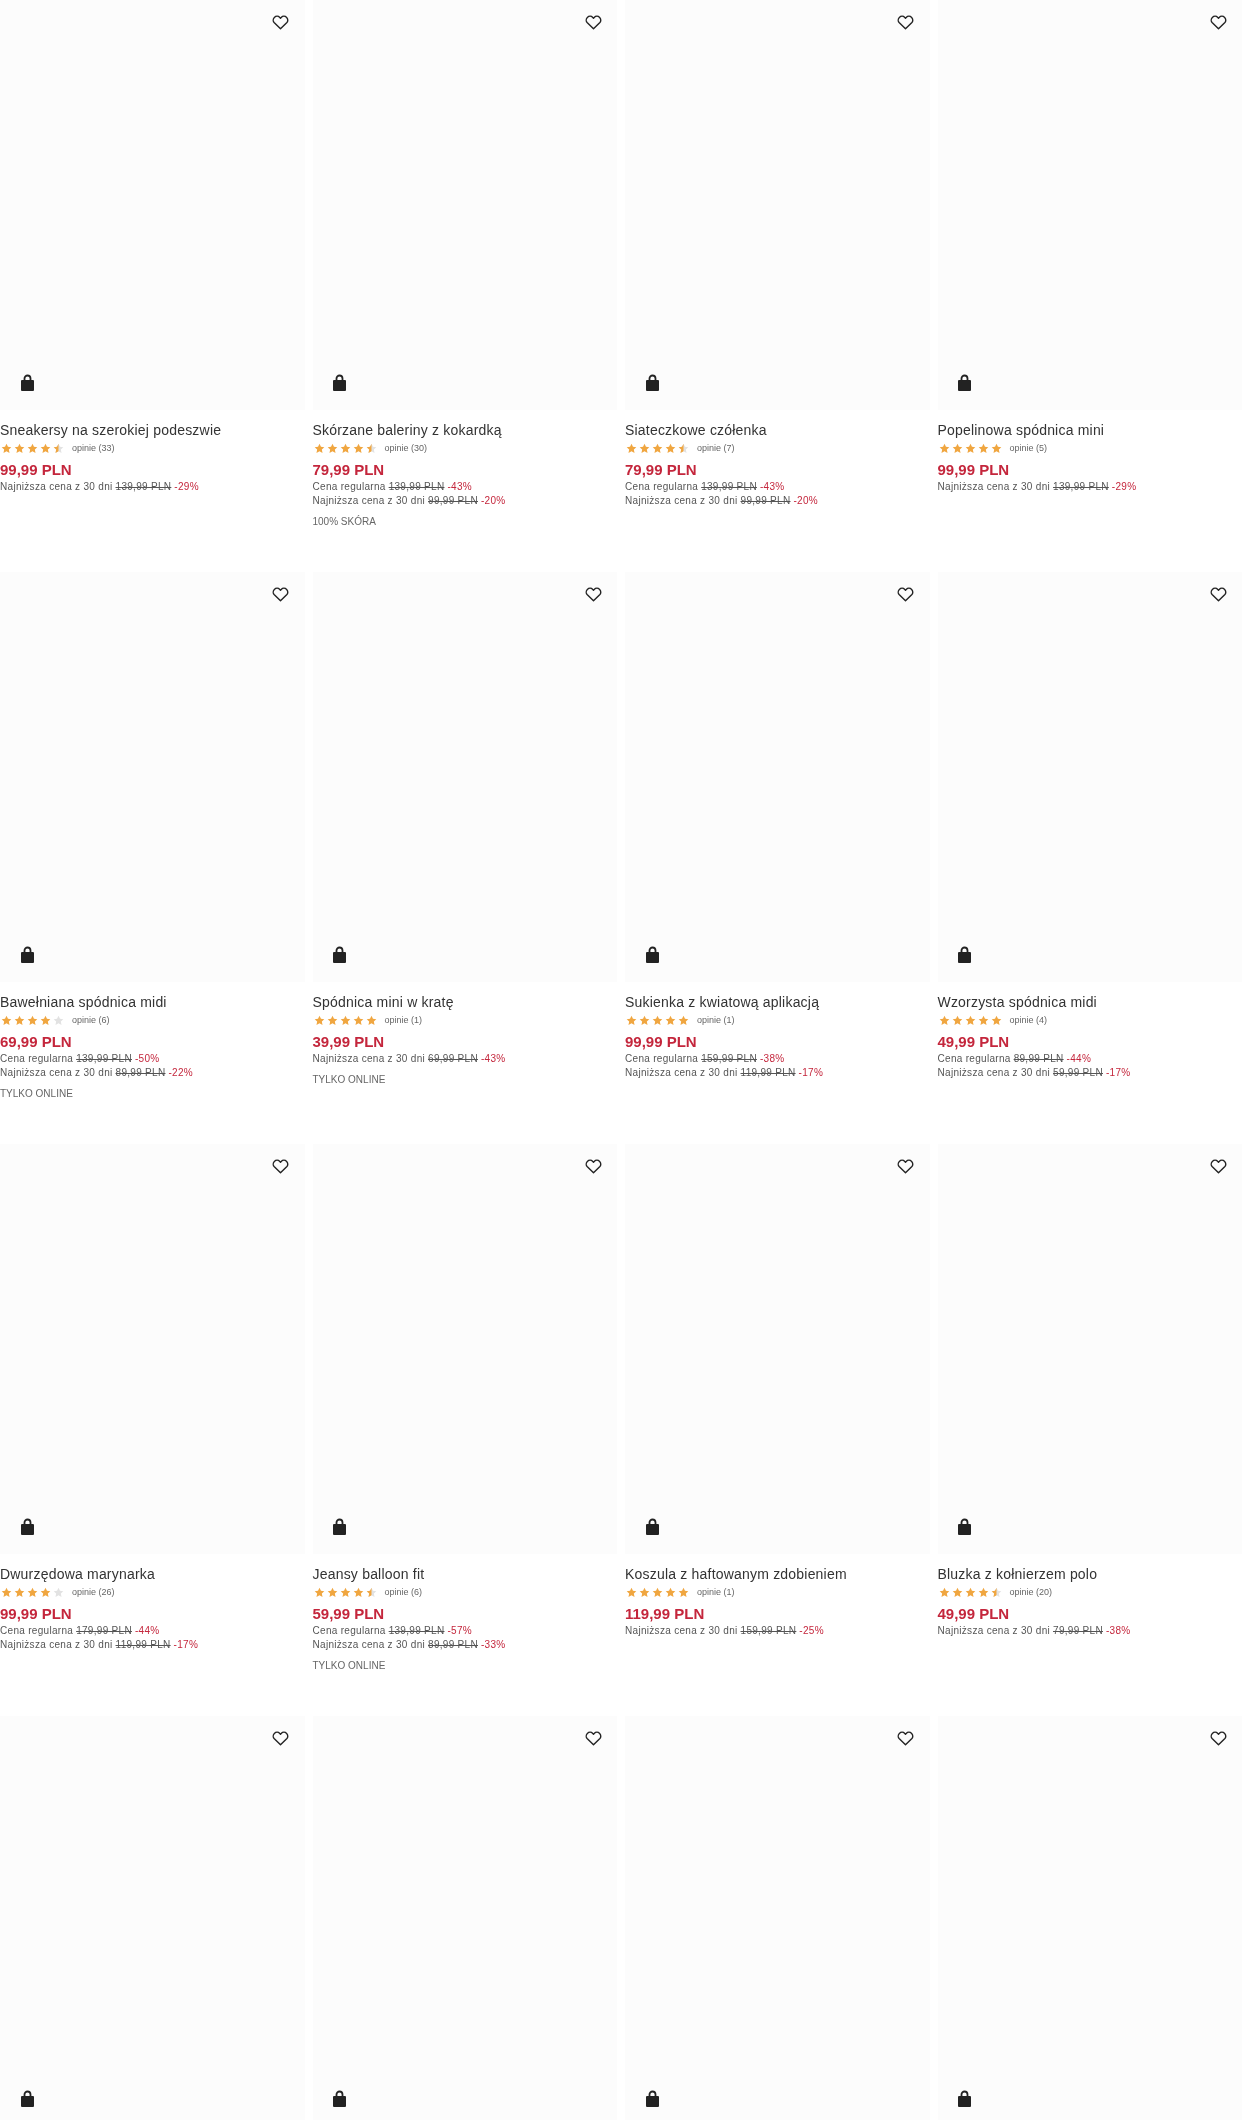 This screenshot has height=2120, width=1250. What do you see at coordinates (464, 521) in the screenshot?
I see `product-tag: 100% SKÓRA` at bounding box center [464, 521].